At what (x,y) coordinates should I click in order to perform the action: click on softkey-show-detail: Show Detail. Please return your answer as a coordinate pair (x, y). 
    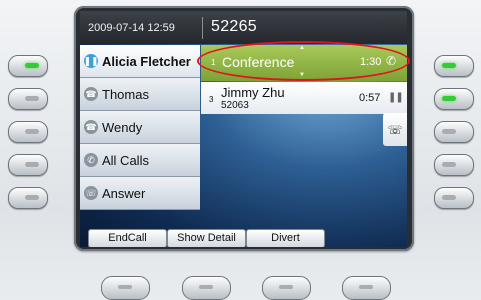
    Looking at the image, I should click on (206, 238).